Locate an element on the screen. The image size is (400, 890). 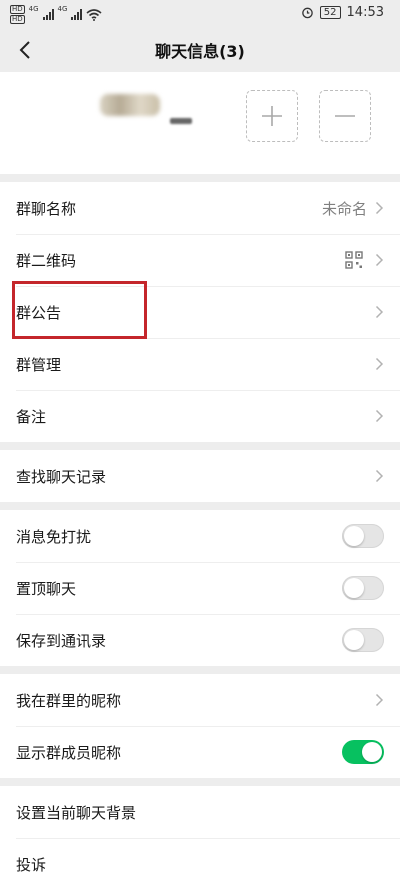
row-label: 显示群成员昵称 is located at coordinates (69, 752).